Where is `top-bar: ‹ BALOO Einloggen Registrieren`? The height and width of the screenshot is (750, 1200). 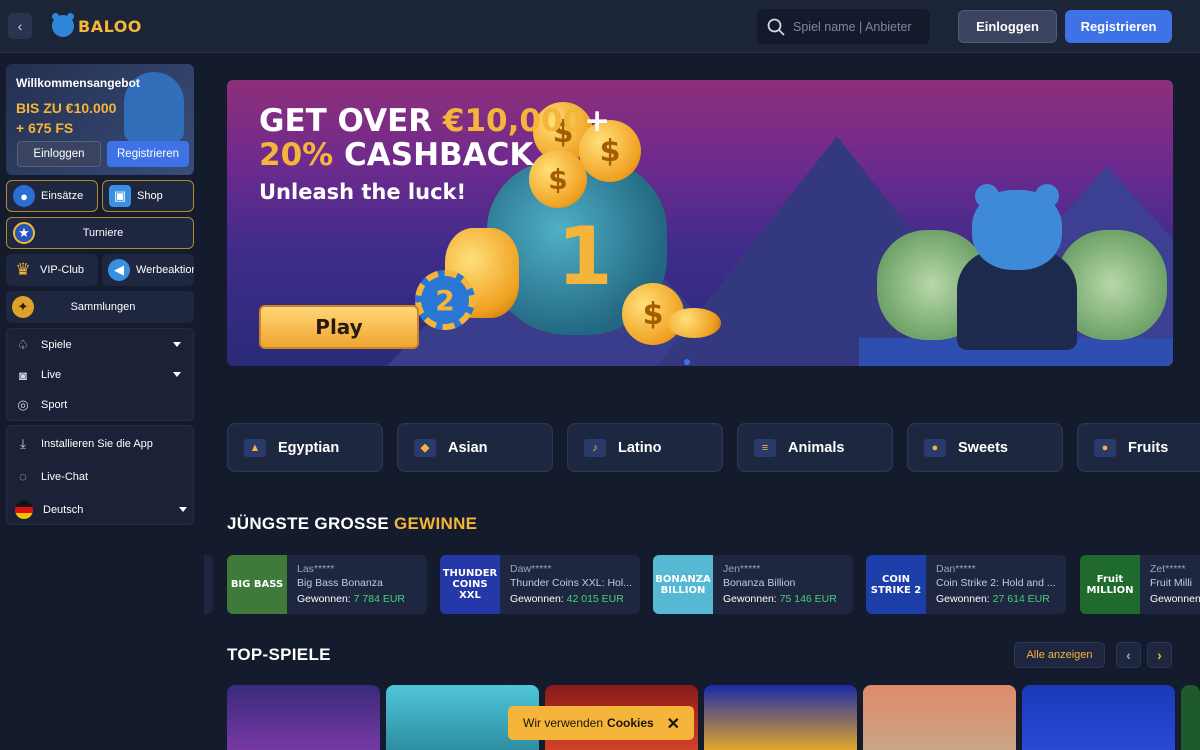 top-bar: ‹ BALOO Einloggen Registrieren is located at coordinates (600, 26).